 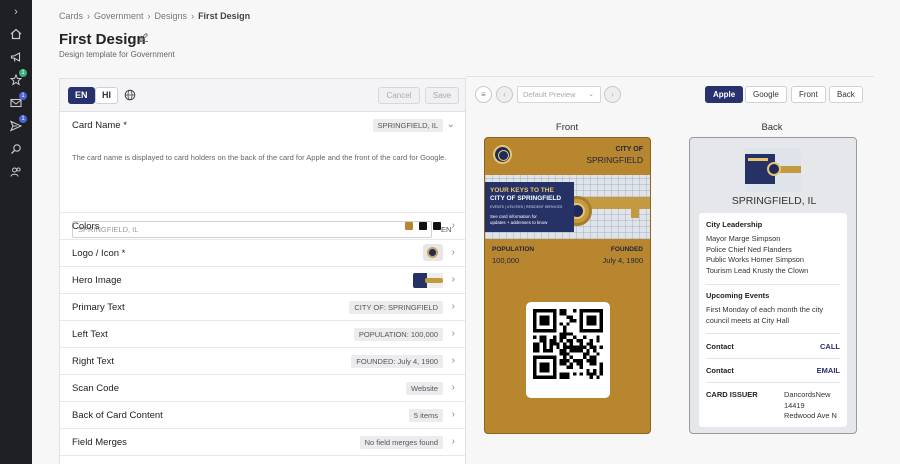 I want to click on hero-image-row: Hero Image ›, so click(x=262, y=280).